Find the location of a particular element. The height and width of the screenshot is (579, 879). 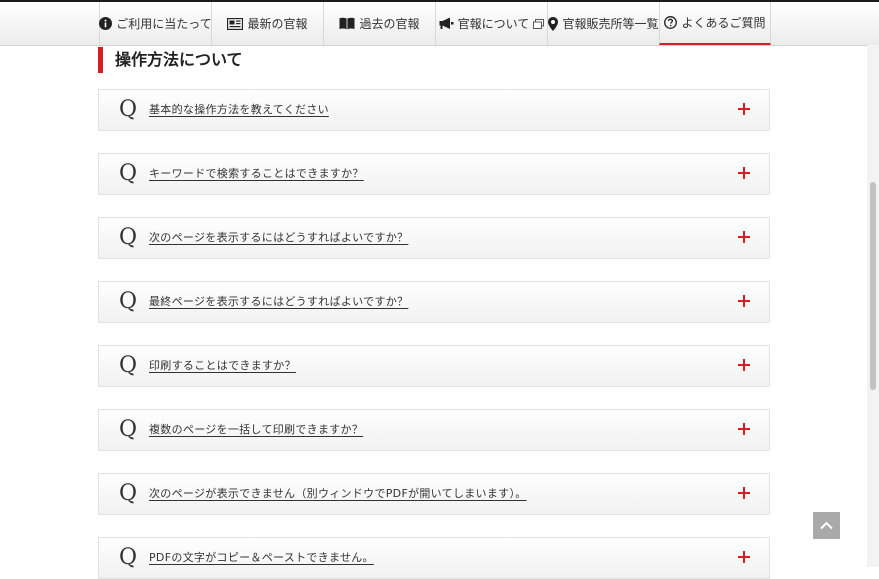

faq-question: 次のページを表示するにはどうすればよいですか？ is located at coordinates (278, 238).